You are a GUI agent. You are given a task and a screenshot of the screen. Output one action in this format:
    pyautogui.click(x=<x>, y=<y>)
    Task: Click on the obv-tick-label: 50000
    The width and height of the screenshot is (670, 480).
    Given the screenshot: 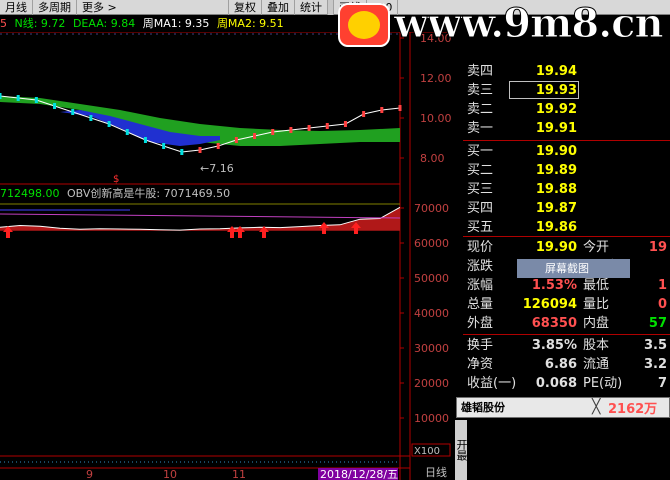 What is the action you would take?
    pyautogui.click(x=431, y=278)
    